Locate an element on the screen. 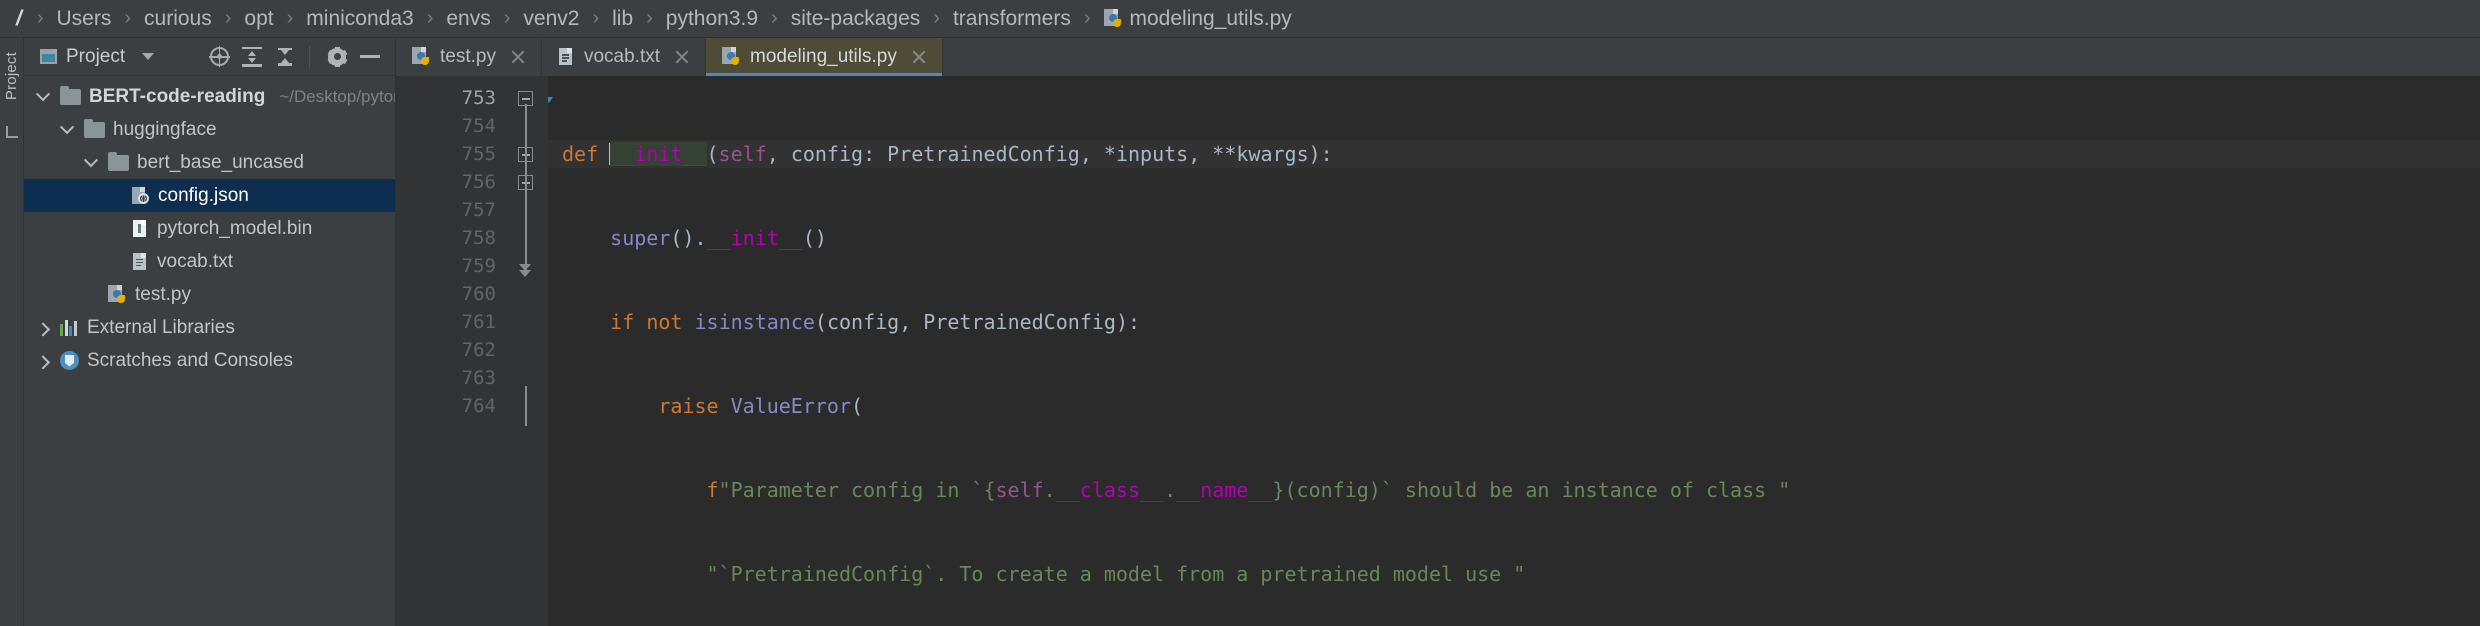  collapse-all-button is located at coordinates (285, 57).